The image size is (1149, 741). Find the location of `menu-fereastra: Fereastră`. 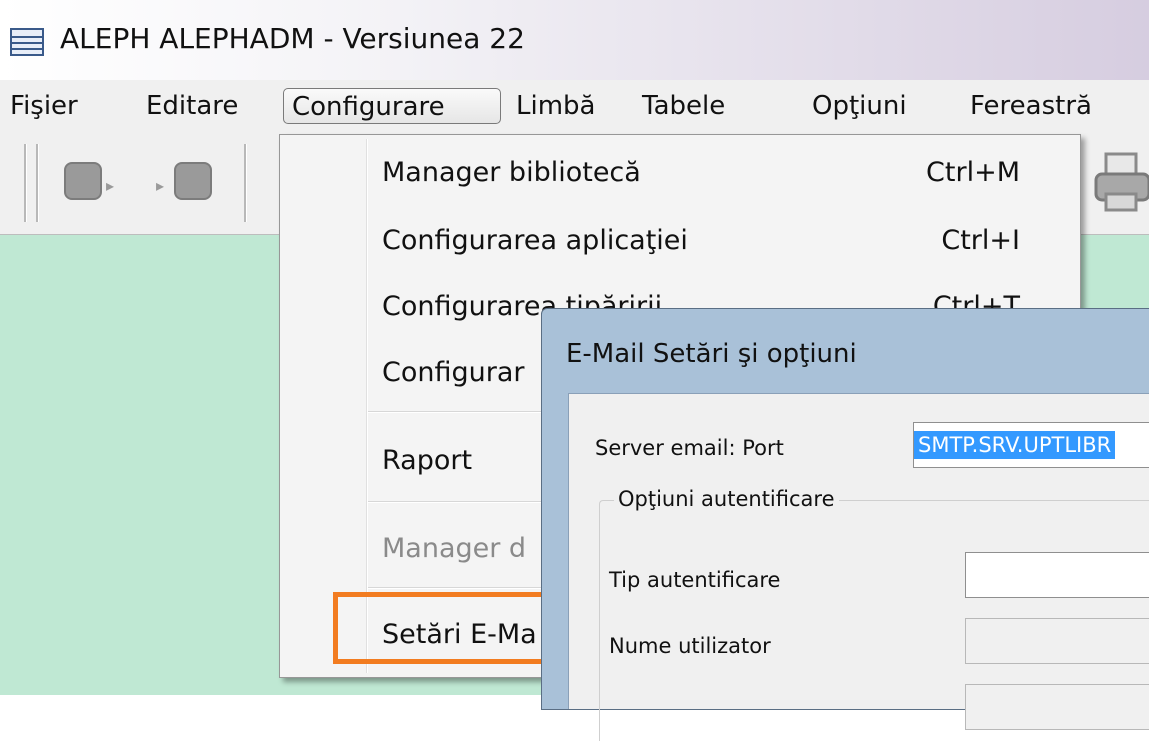

menu-fereastra: Fereastră is located at coordinates (1031, 106).